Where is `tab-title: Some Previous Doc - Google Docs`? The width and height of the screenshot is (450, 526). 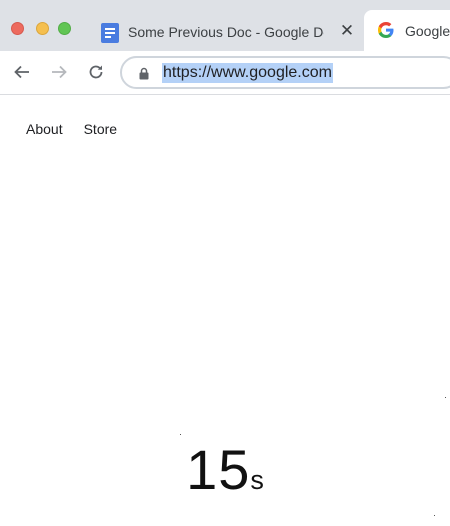 tab-title: Some Previous Doc - Google Docs is located at coordinates (226, 32).